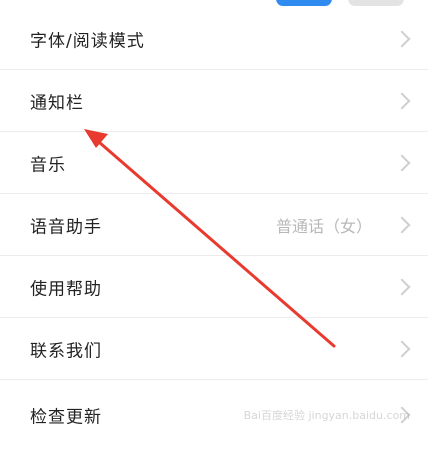  What do you see at coordinates (66, 351) in the screenshot?
I see `row-label: 联系我们` at bounding box center [66, 351].